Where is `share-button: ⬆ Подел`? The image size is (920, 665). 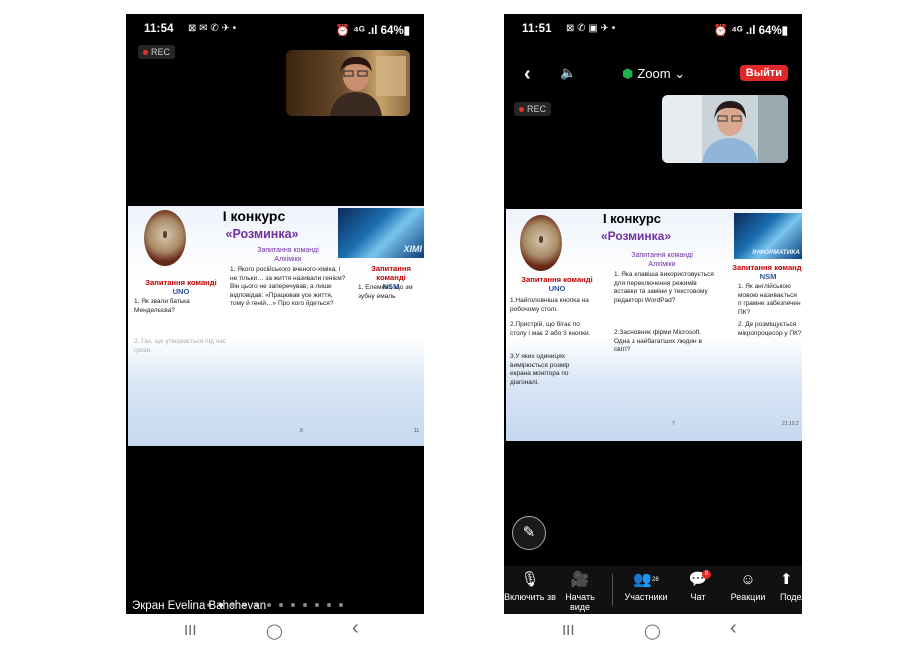 share-button: ⬆ Подел is located at coordinates (784, 586).